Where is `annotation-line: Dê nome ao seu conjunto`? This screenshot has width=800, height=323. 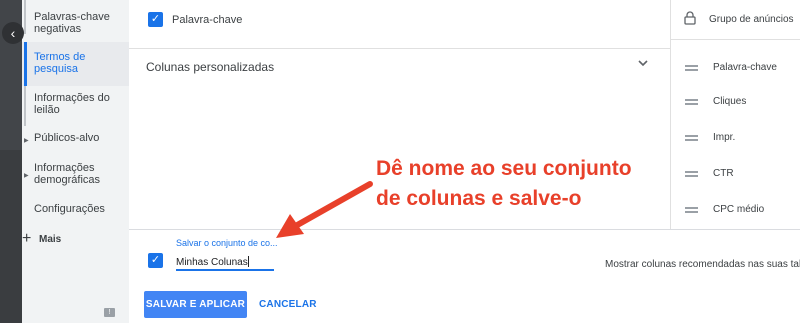
annotation-line: Dê nome ao seu conjunto is located at coordinates (504, 168).